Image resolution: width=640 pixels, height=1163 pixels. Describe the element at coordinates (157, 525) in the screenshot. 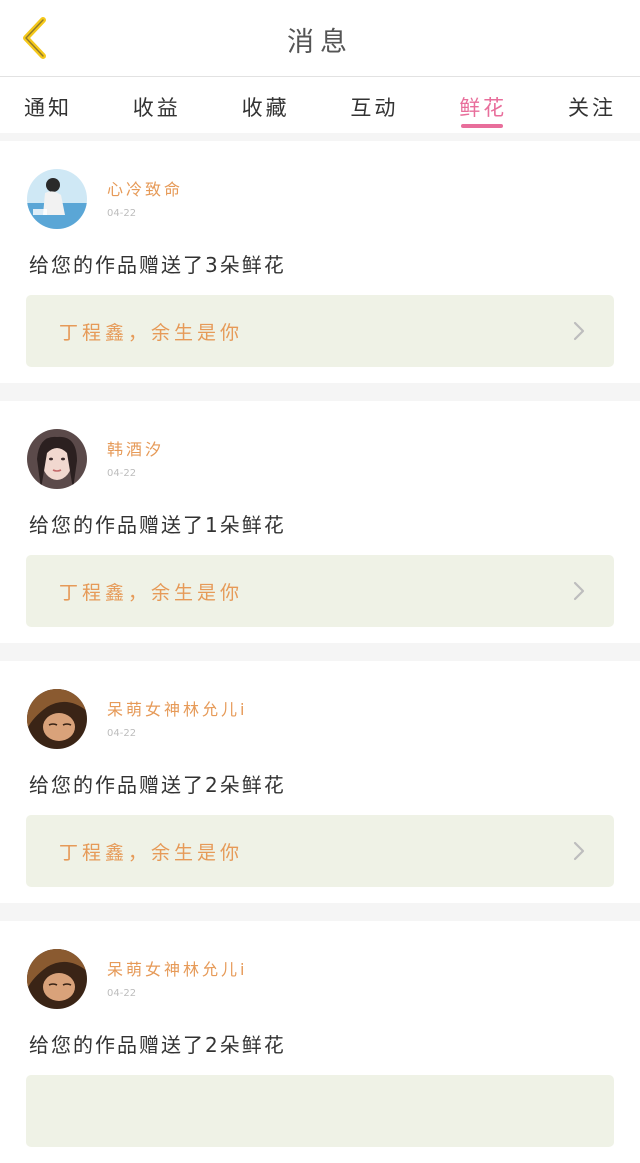

I see `message-text: 给您的作品赠送了1朵鲜花` at that location.